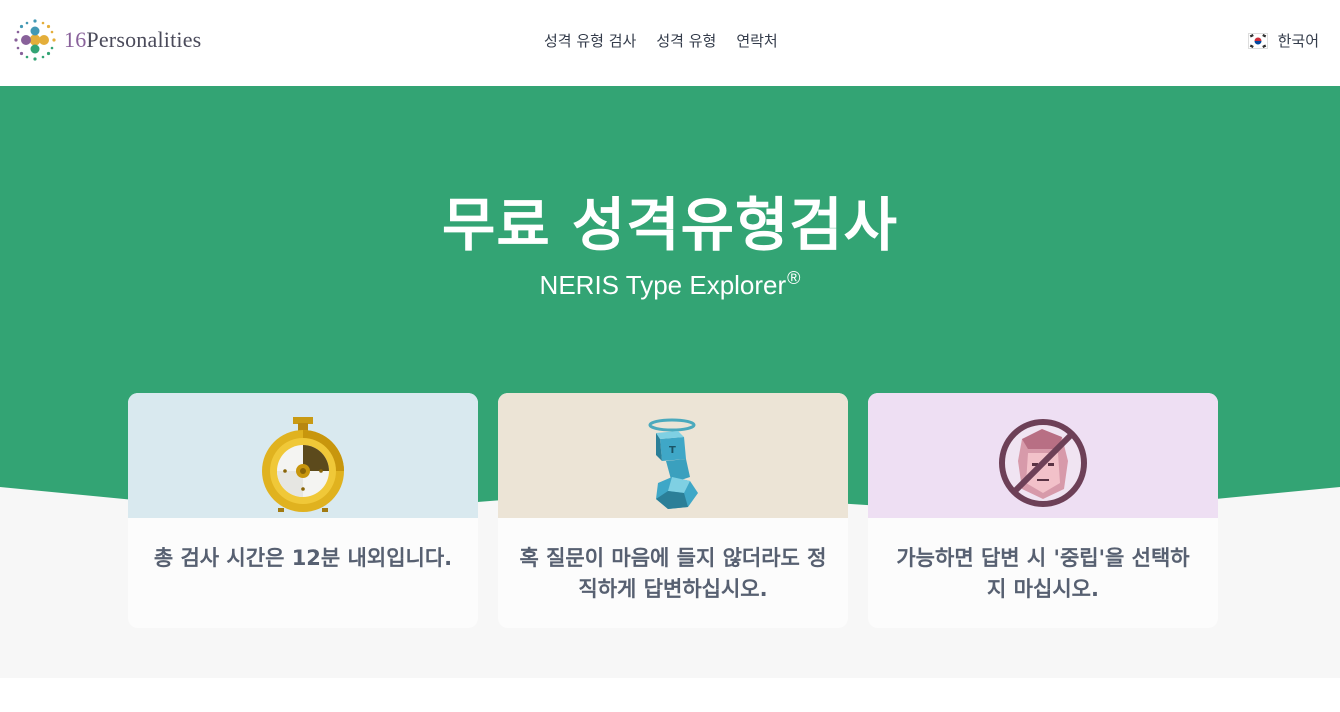 This screenshot has height=712, width=1340. What do you see at coordinates (1043, 463) in the screenshot?
I see `no-neutral-face-icon` at bounding box center [1043, 463].